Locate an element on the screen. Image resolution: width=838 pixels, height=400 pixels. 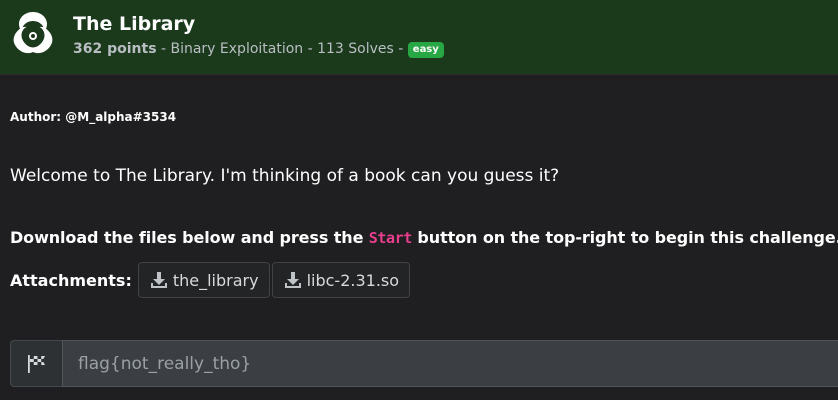
points-value: 362 points is located at coordinates (115, 49).